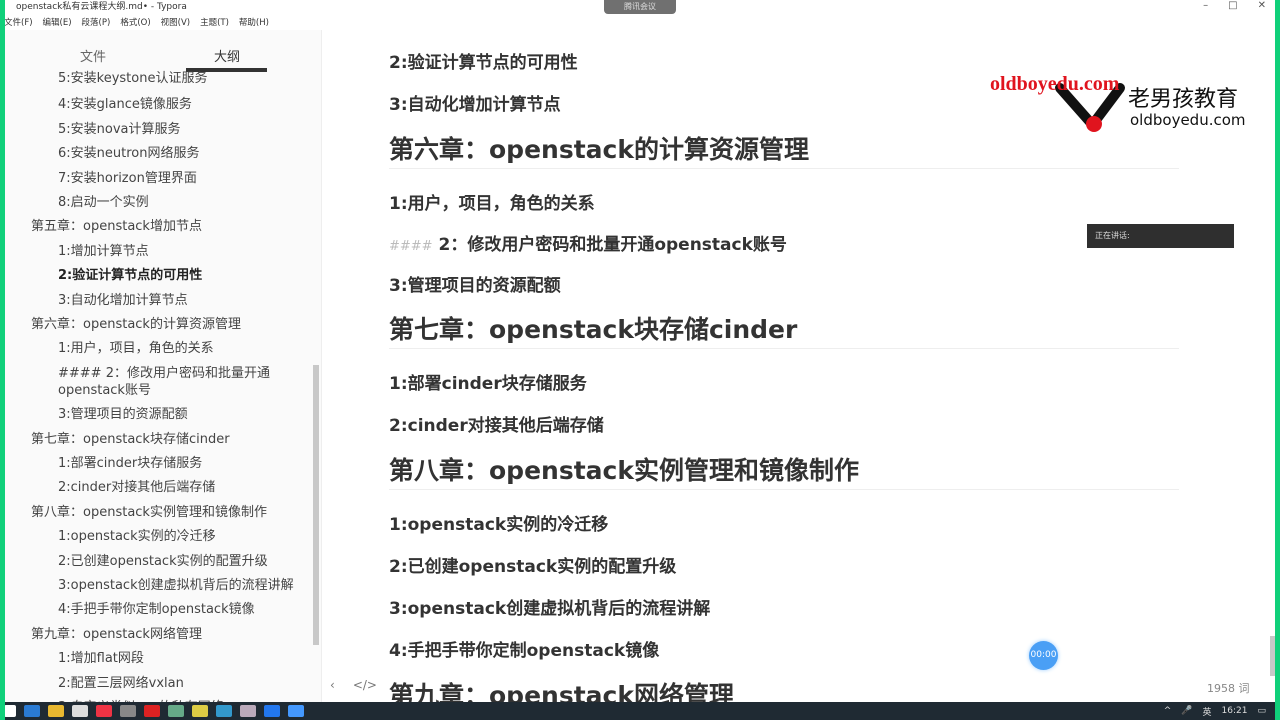 The height and width of the screenshot is (720, 1280). I want to click on outline-item: 2:cinder对接其他后端存储, so click(136, 487).